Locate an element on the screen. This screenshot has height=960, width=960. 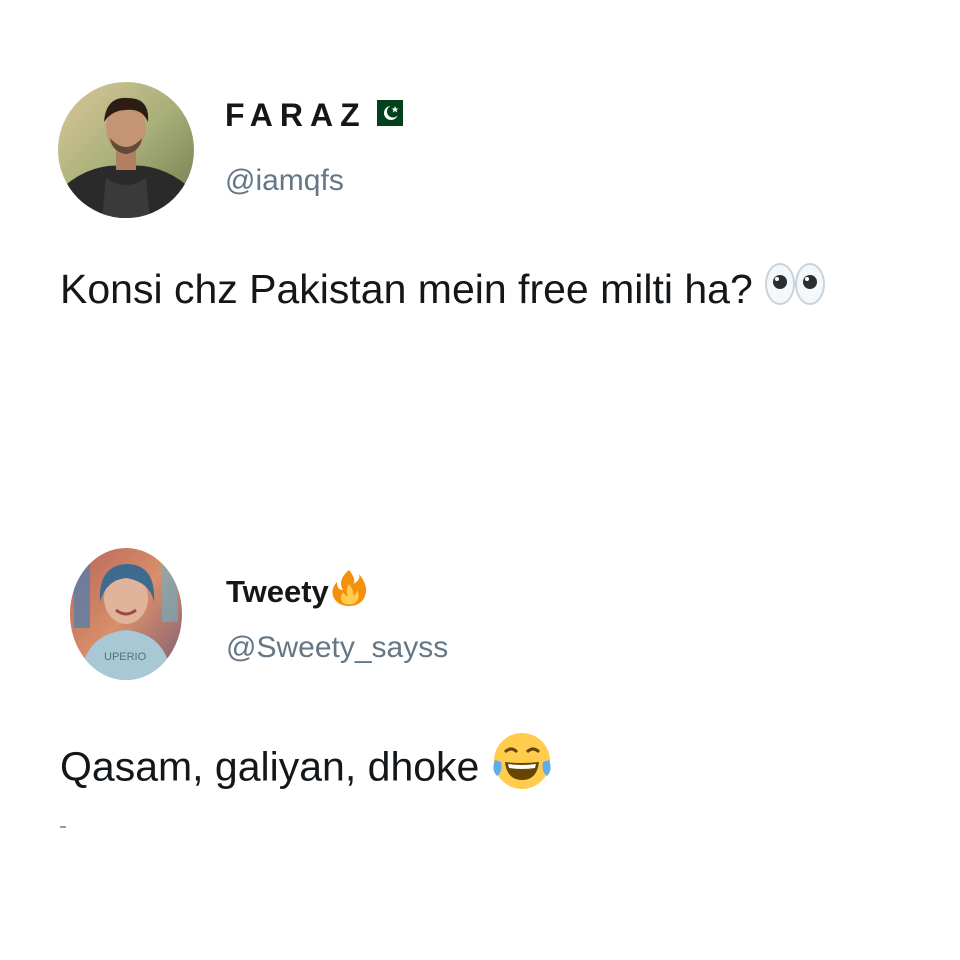
display-name: FARAZ is located at coordinates (314, 115).